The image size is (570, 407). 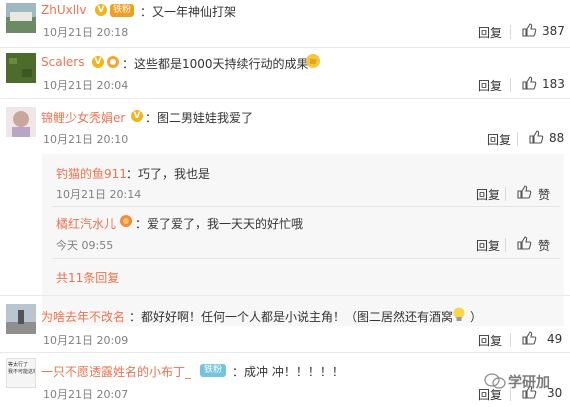 What do you see at coordinates (495, 382) in the screenshot?
I see `wechat-logo-icon` at bounding box center [495, 382].